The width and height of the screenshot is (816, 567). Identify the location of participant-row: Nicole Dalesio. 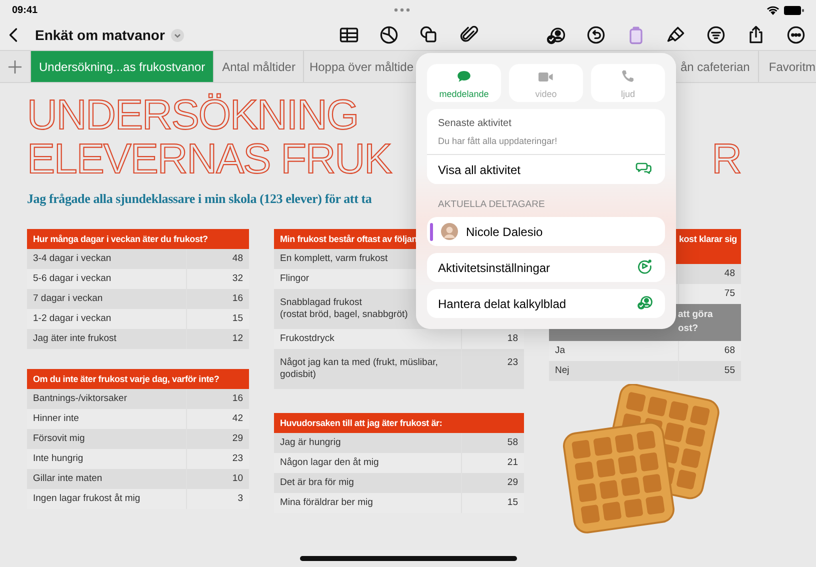
(546, 231).